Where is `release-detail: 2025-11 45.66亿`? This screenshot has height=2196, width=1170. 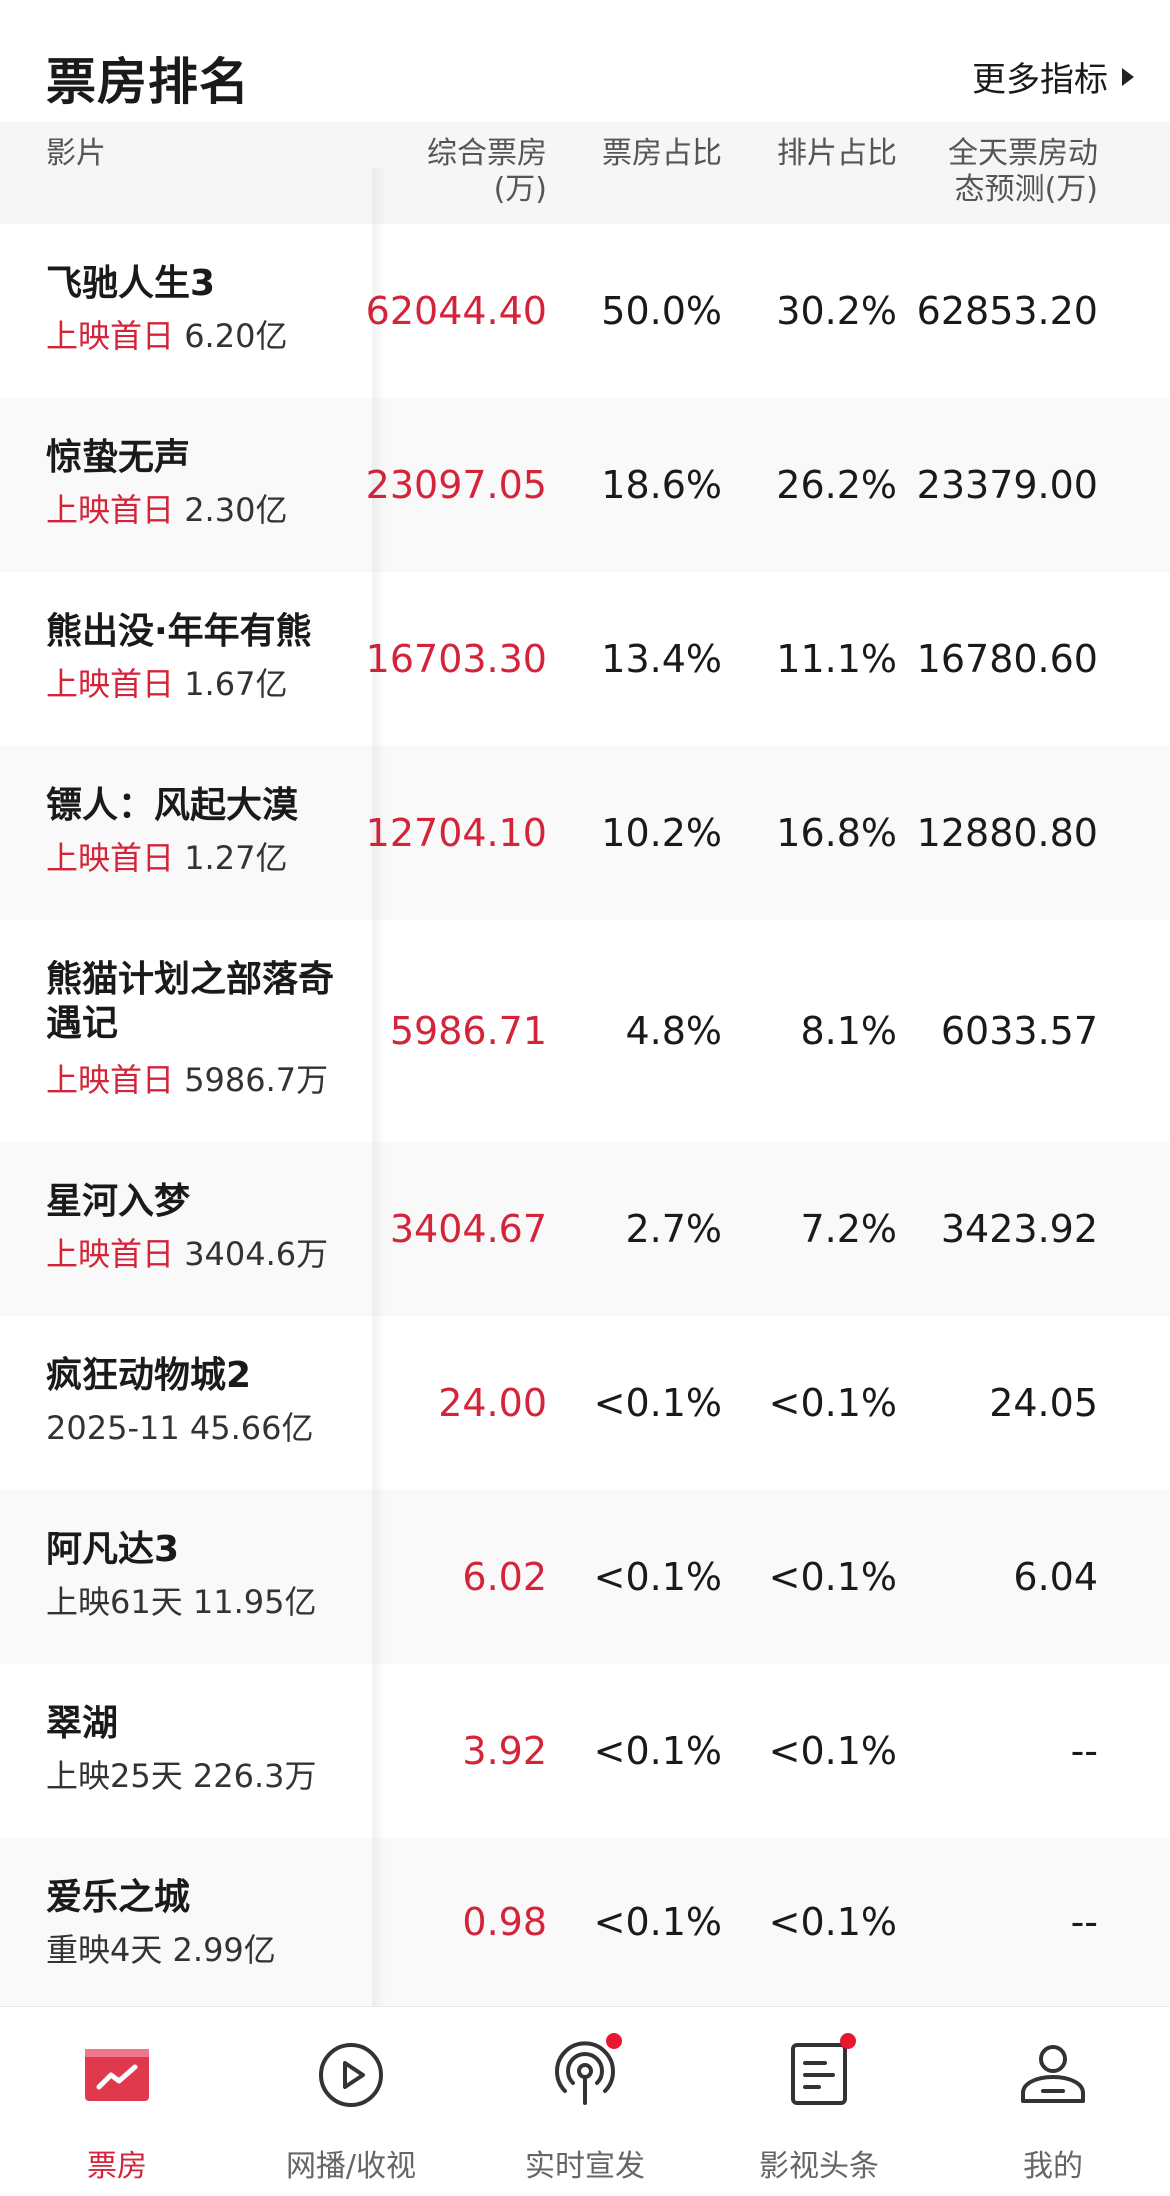 release-detail: 2025-11 45.66亿 is located at coordinates (180, 1428).